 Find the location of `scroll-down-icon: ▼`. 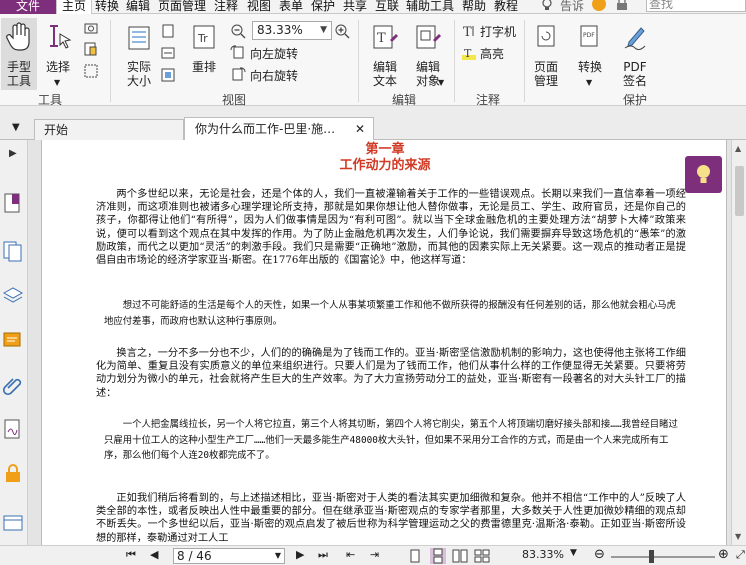

scroll-down-icon: ▼ is located at coordinates (738, 536).